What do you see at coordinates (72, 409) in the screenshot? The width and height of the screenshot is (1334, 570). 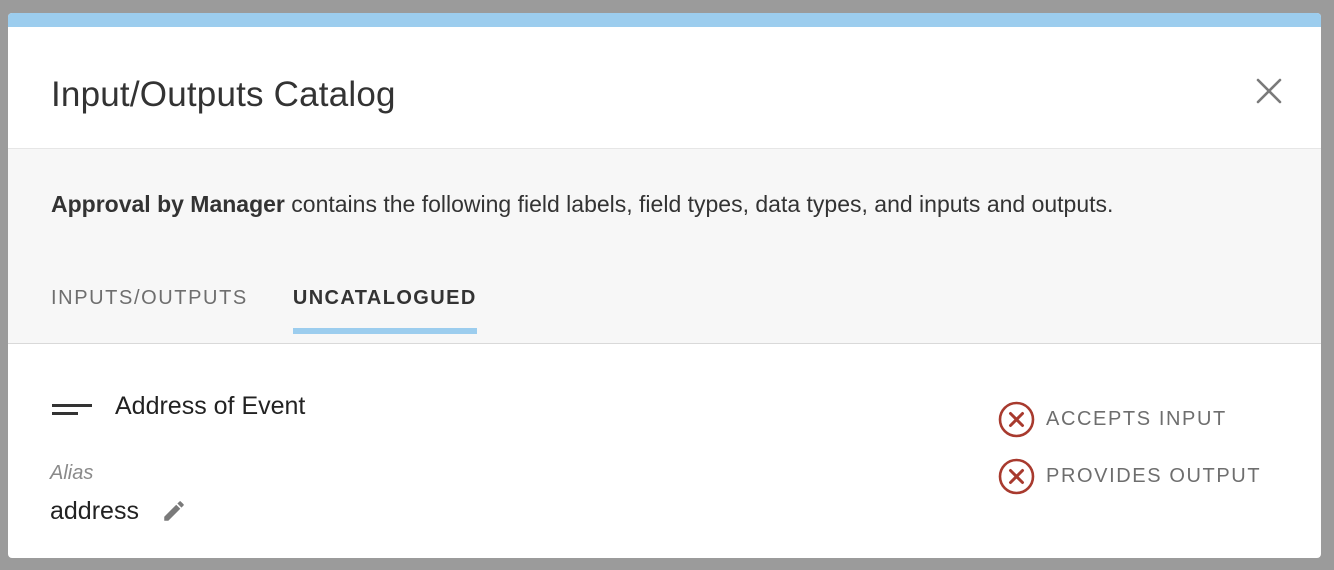 I see `short-text-icon` at bounding box center [72, 409].